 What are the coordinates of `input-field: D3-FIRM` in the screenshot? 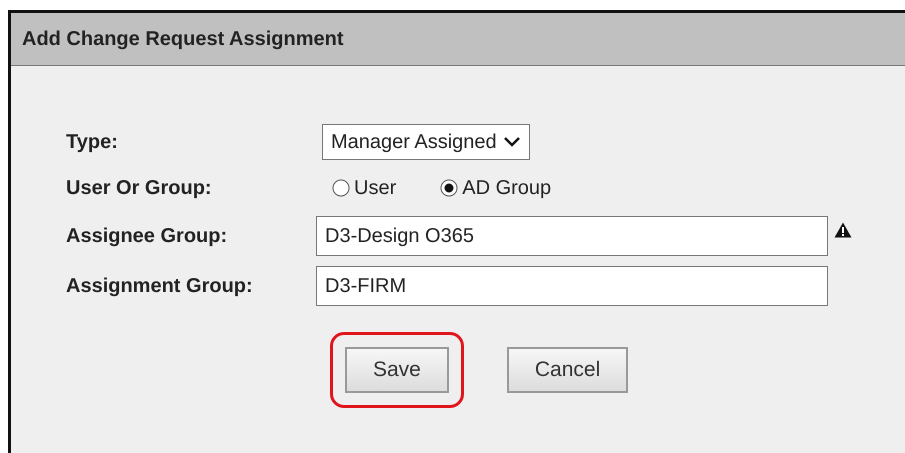 It's located at (572, 286).